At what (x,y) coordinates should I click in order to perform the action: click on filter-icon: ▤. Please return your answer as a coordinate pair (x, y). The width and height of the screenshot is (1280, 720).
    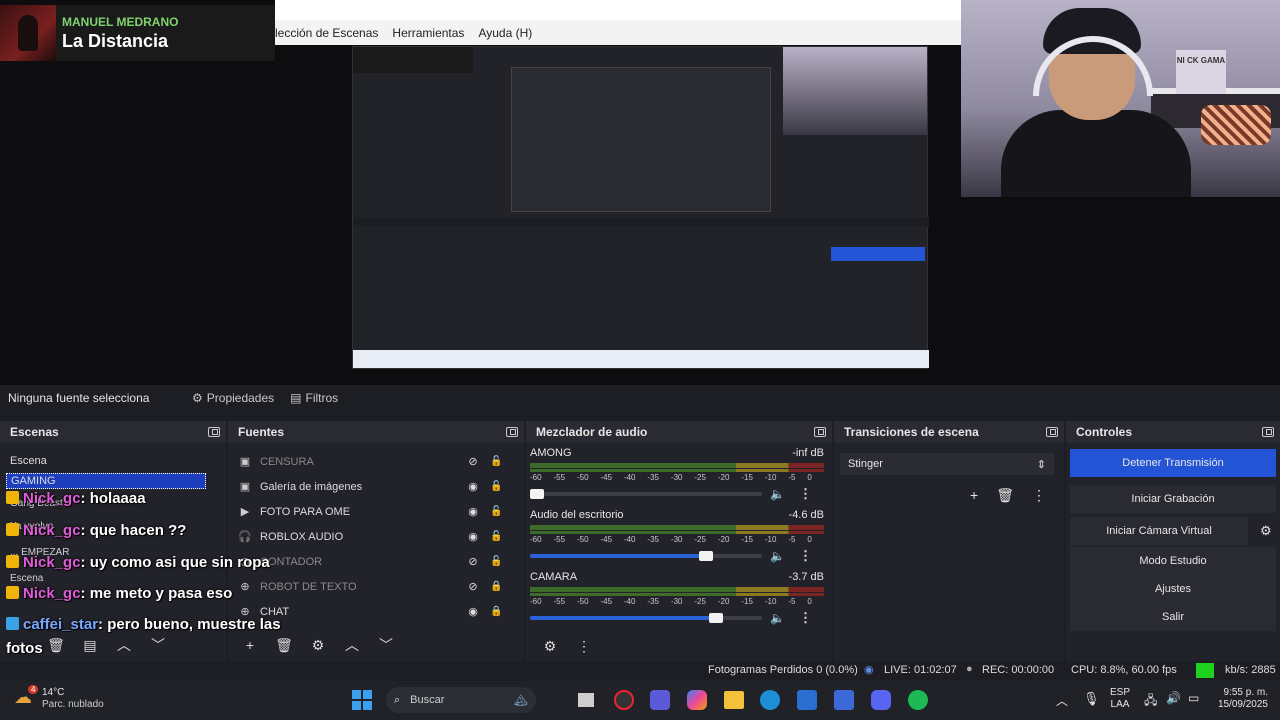
    Looking at the image, I should click on (90, 645).